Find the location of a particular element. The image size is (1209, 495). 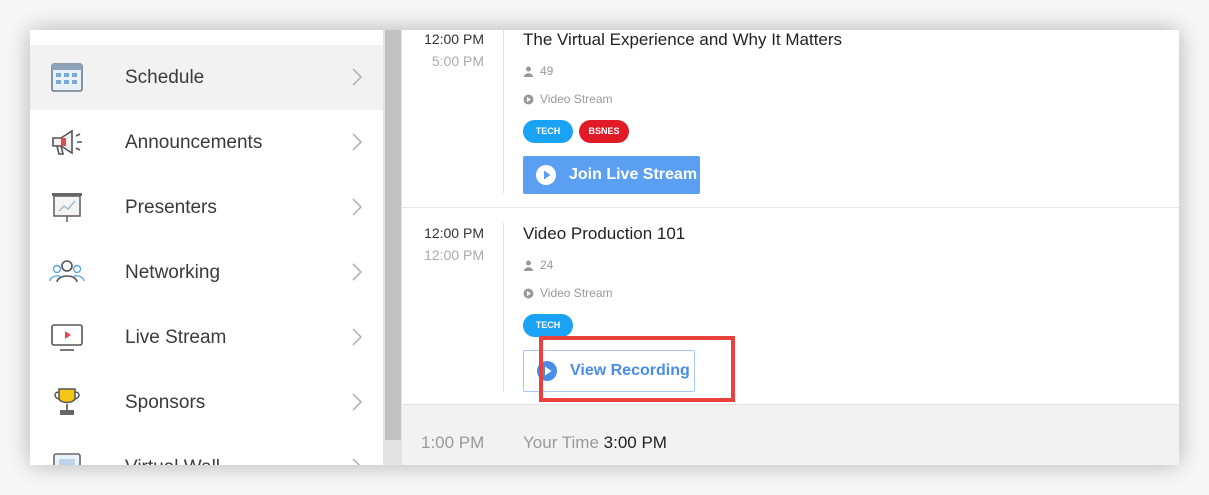

join-live-stream-button: Join Live Stream is located at coordinates (611, 175).